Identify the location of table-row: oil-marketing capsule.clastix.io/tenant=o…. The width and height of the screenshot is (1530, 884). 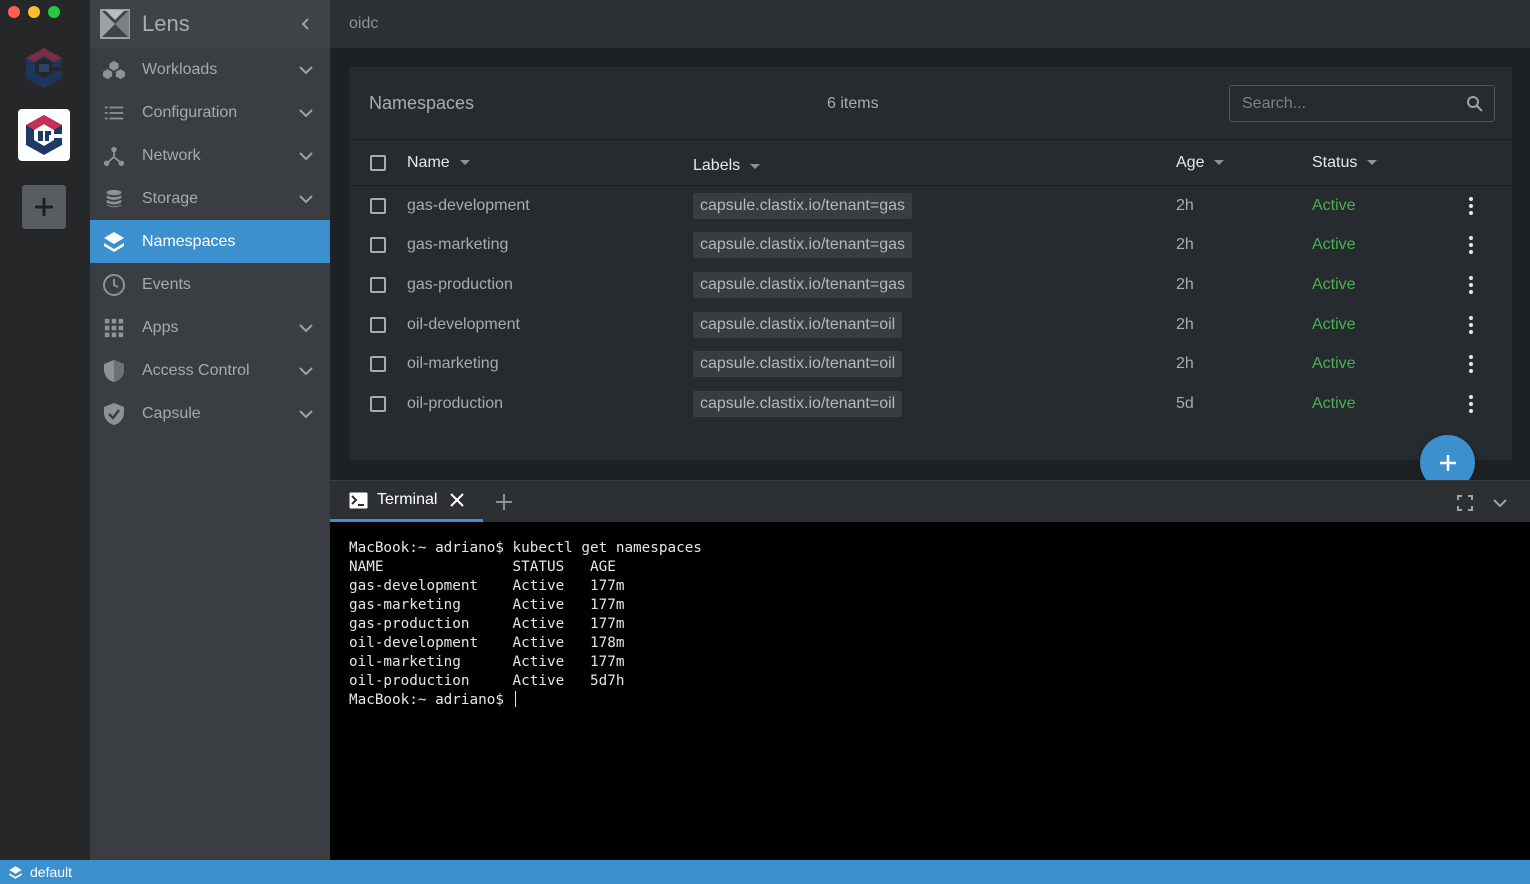
(930, 364).